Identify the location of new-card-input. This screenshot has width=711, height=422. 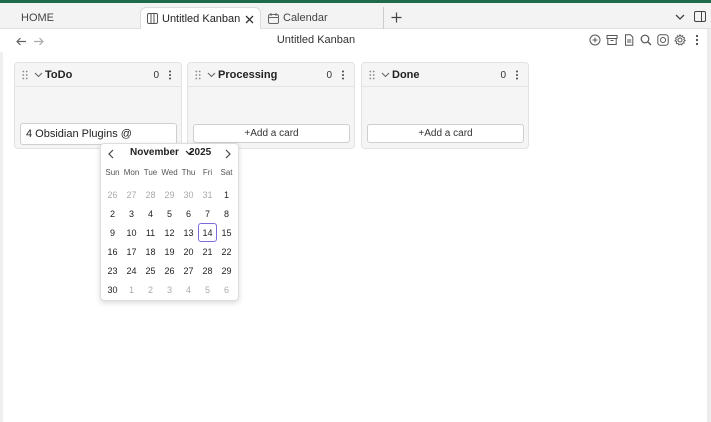
(98, 134).